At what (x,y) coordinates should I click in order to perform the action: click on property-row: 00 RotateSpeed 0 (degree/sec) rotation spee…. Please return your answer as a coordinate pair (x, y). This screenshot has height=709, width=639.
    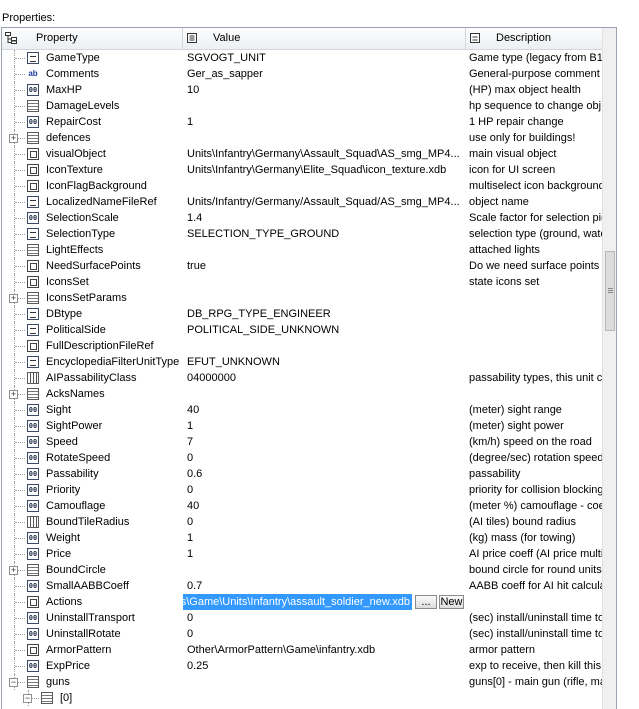
    Looking at the image, I should click on (302, 458).